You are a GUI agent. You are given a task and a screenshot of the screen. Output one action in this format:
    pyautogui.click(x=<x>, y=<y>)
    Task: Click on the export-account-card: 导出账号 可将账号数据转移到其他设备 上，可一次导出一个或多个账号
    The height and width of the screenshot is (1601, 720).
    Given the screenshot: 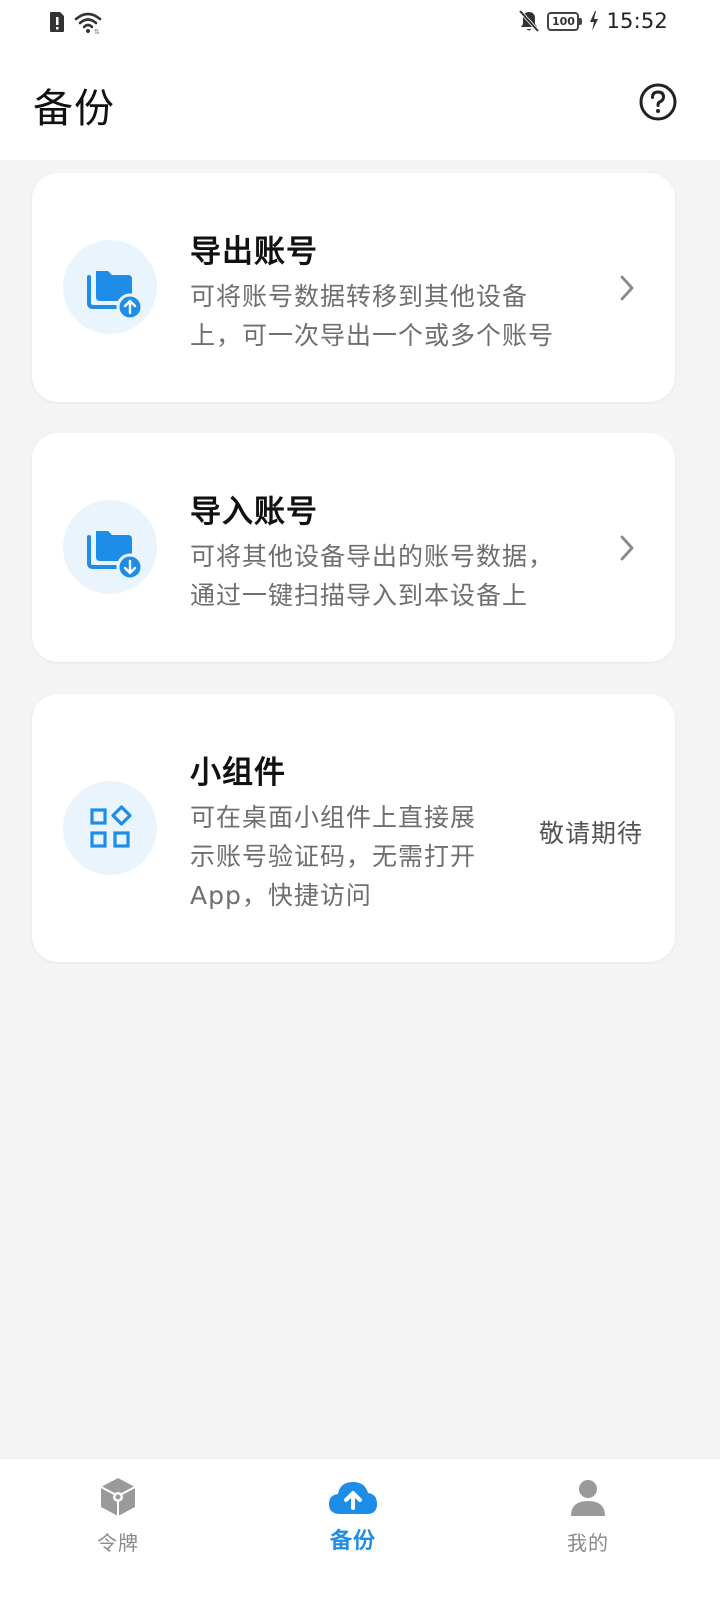 What is the action you would take?
    pyautogui.click(x=353, y=287)
    